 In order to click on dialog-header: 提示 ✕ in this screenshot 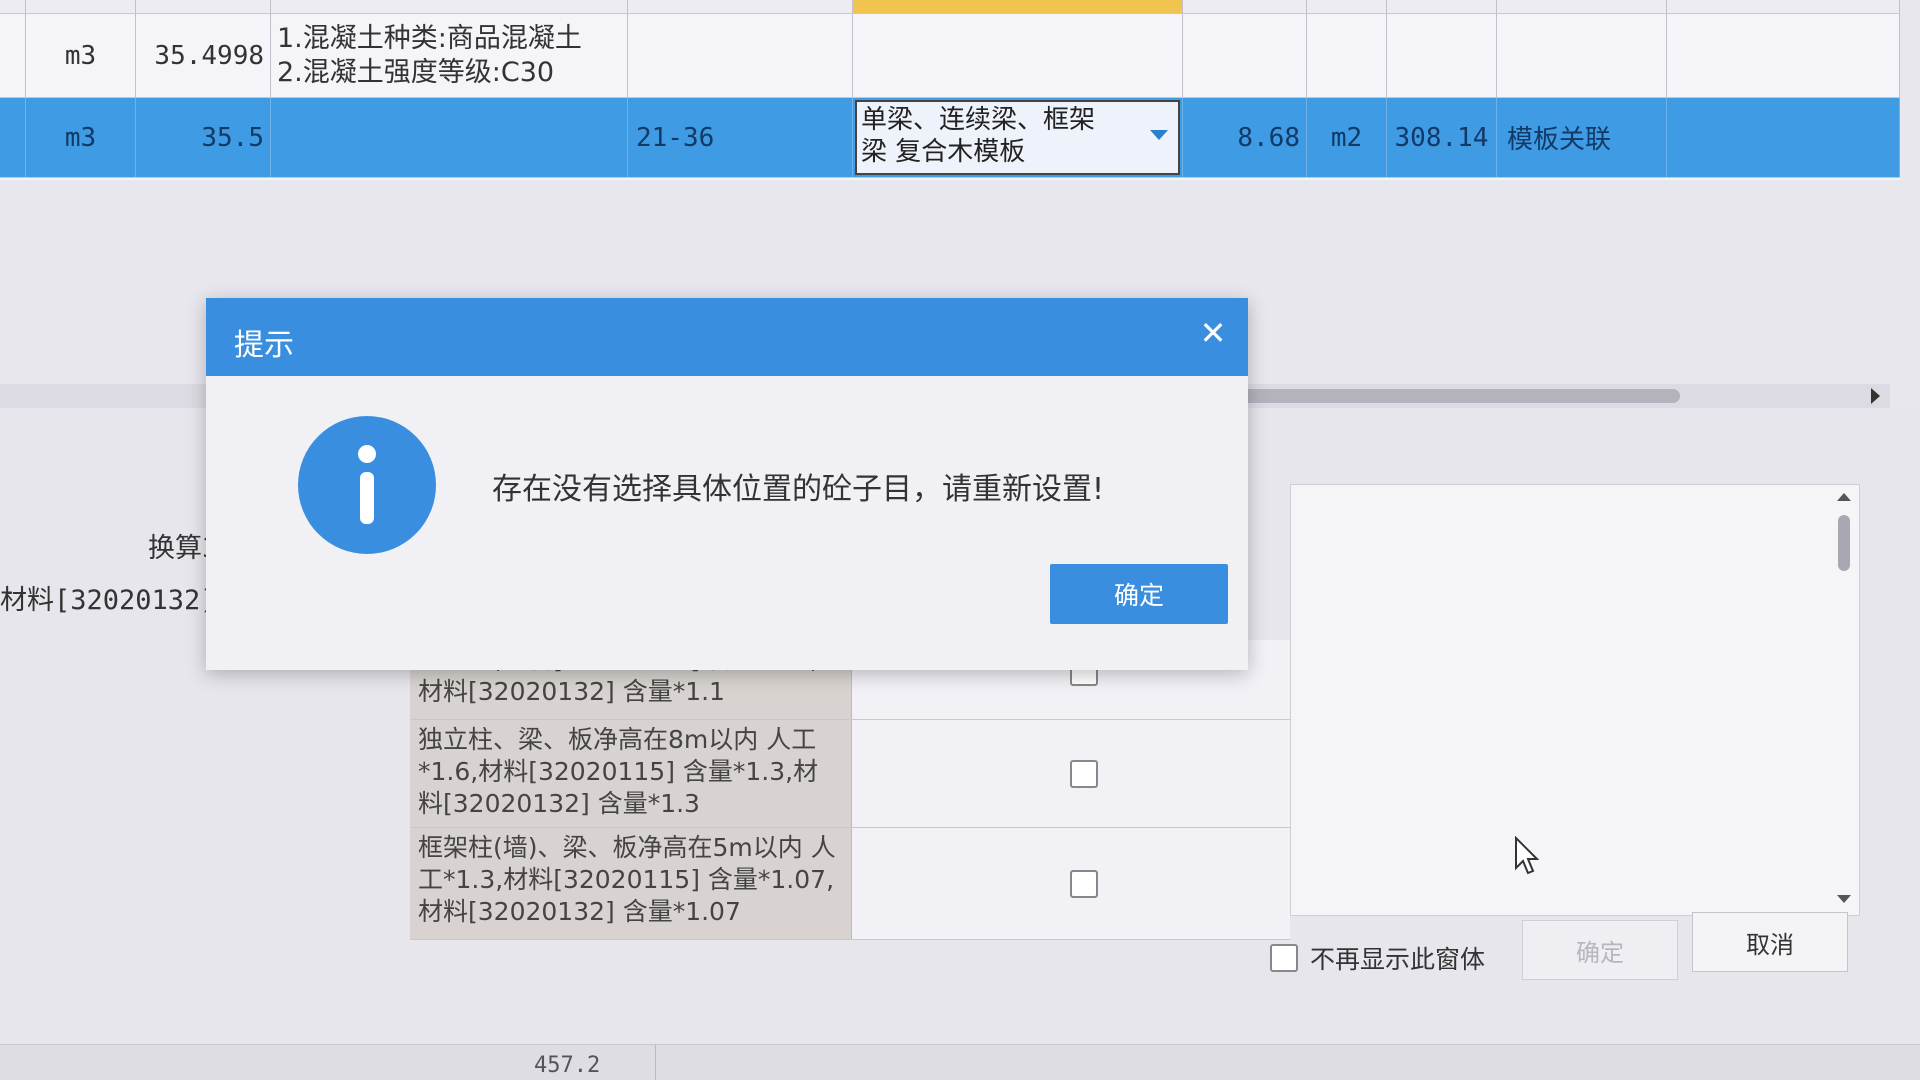, I will do `click(727, 337)`.